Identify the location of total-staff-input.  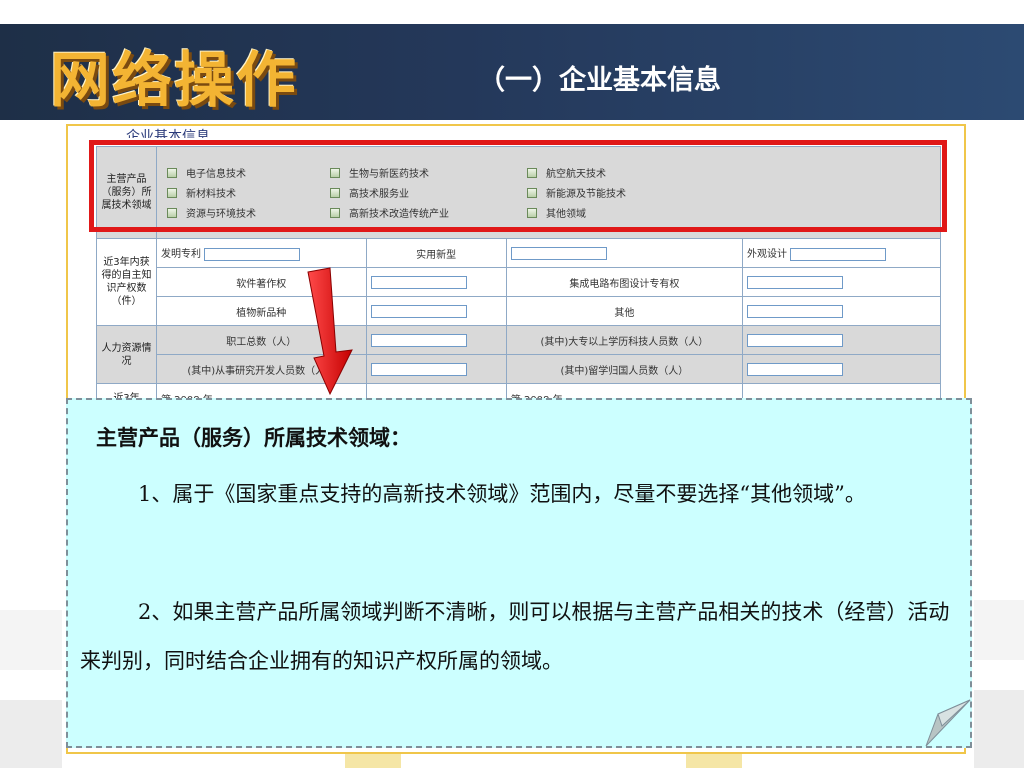
(418, 340).